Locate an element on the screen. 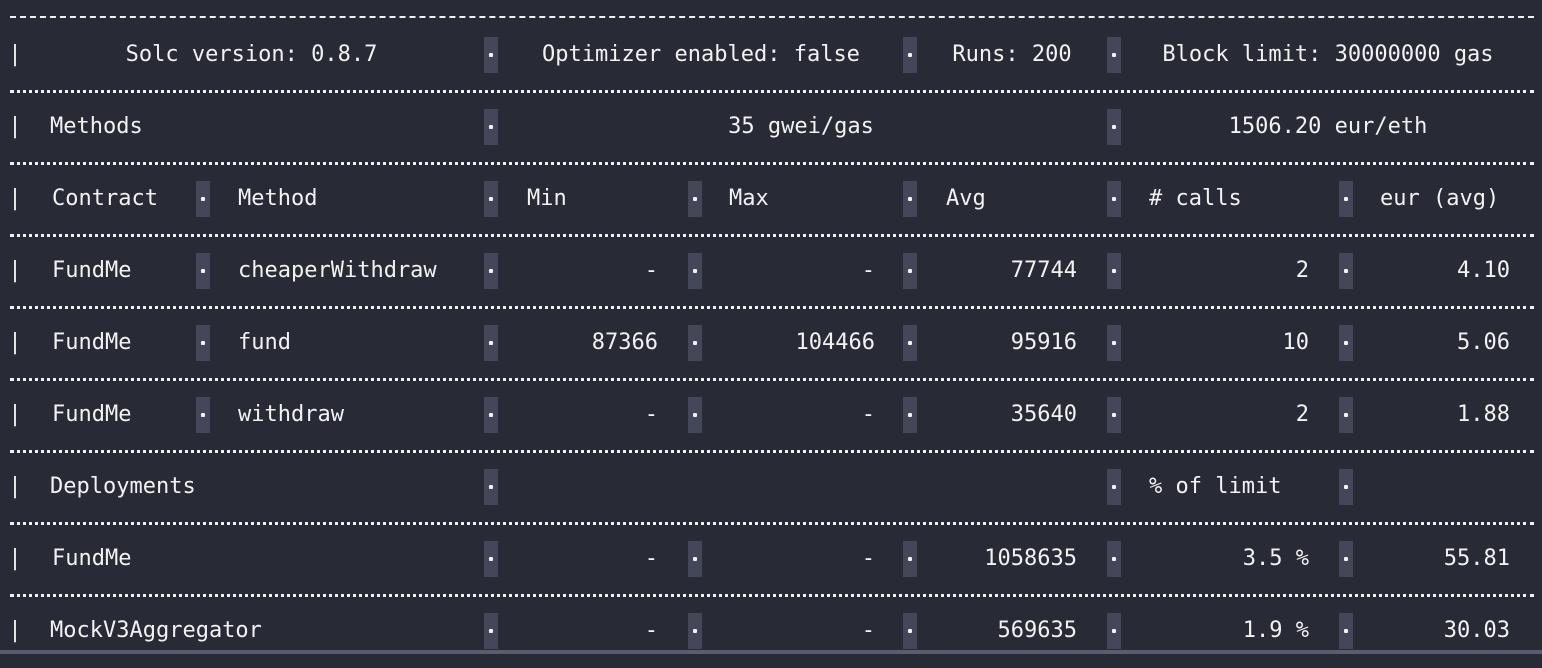  deployment-row-contract: MockV3Aggregator is located at coordinates (156, 630).